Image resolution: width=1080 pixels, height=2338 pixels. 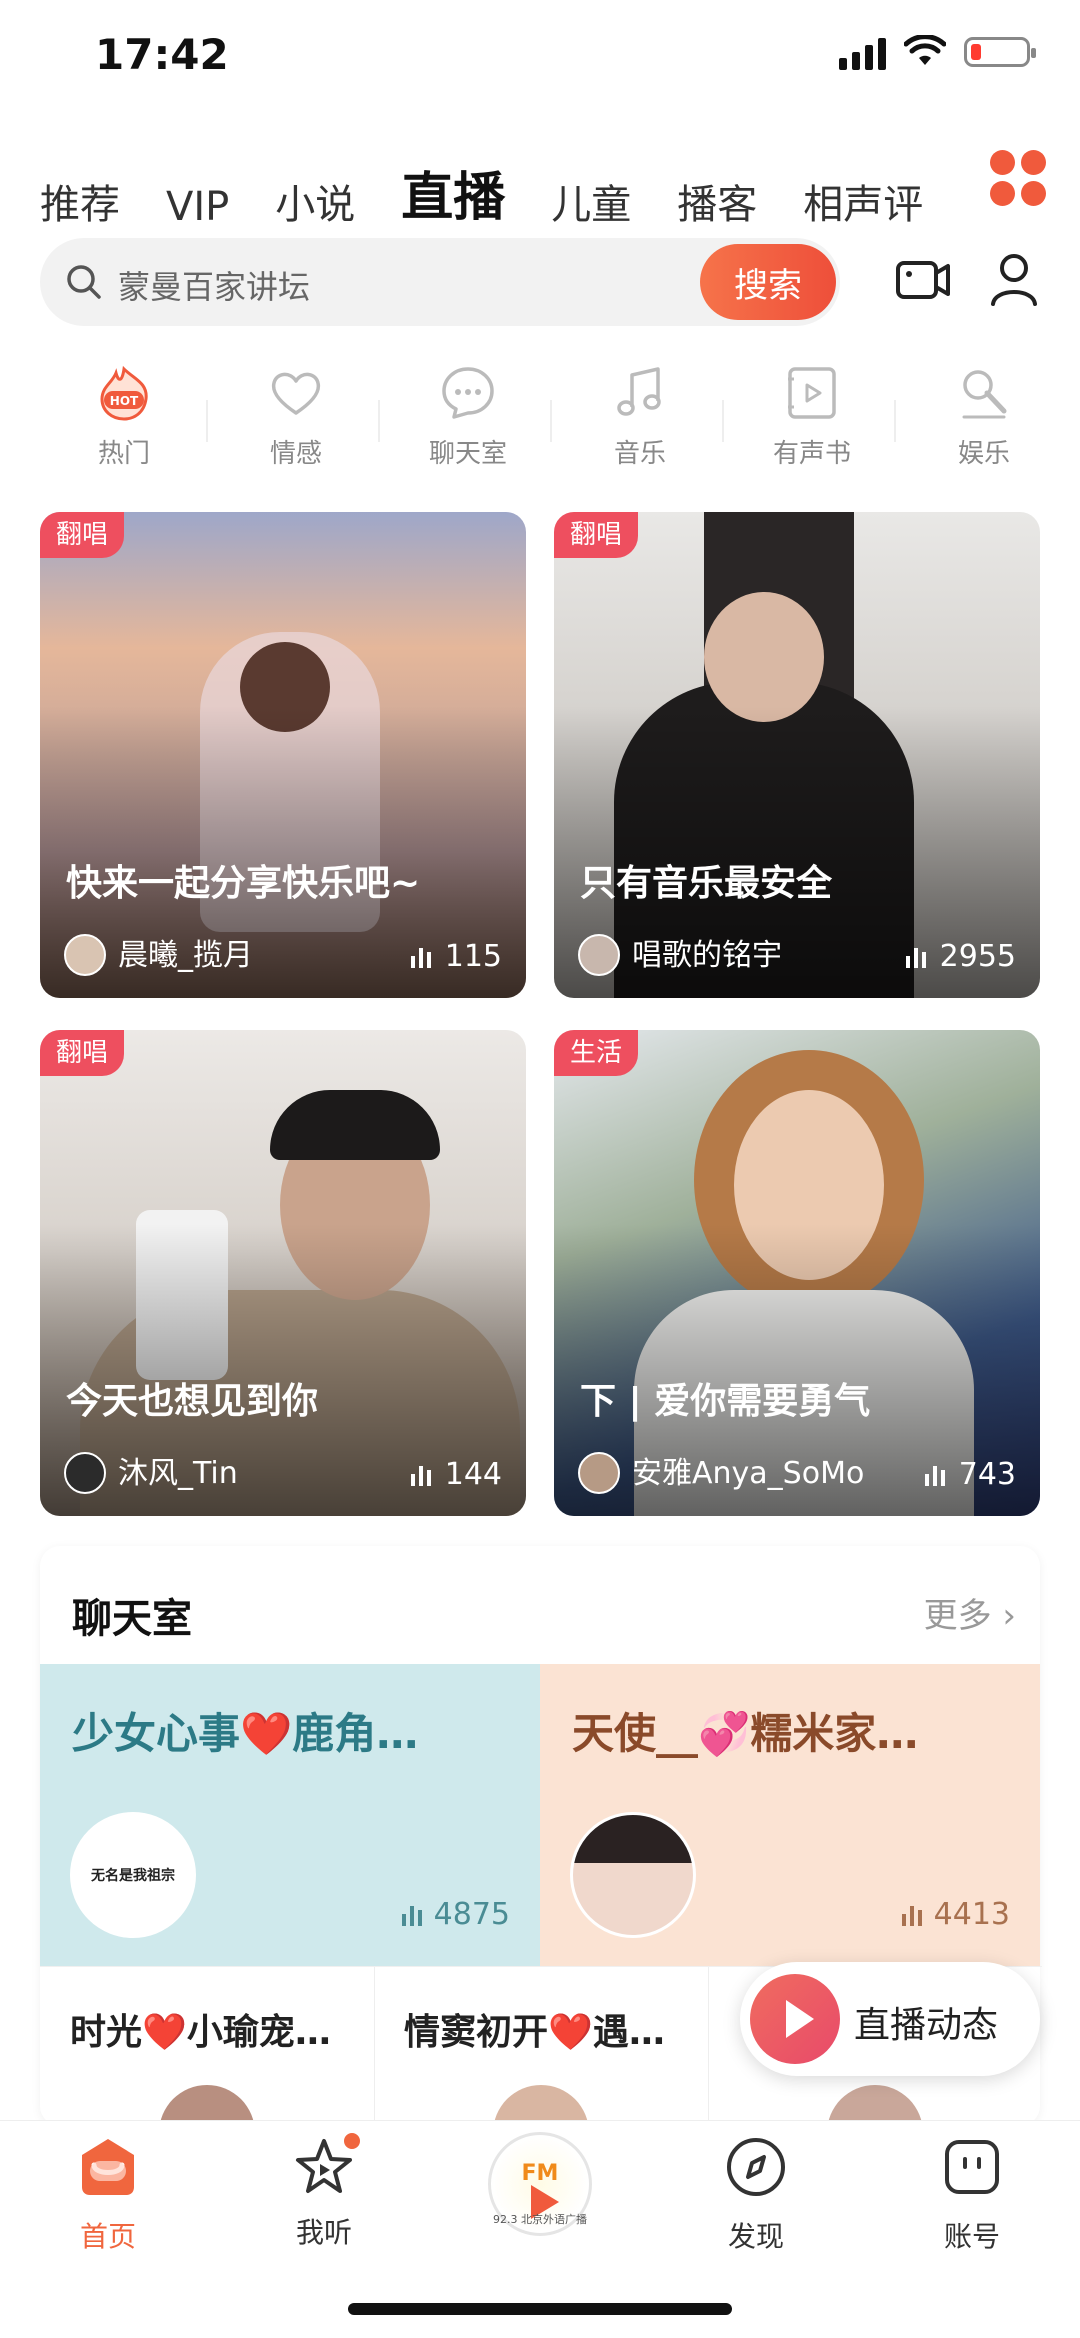 I want to click on top-channel-tabs: 推荐 VIP 小说 直播 儿童 播客 相声评, so click(x=500, y=196).